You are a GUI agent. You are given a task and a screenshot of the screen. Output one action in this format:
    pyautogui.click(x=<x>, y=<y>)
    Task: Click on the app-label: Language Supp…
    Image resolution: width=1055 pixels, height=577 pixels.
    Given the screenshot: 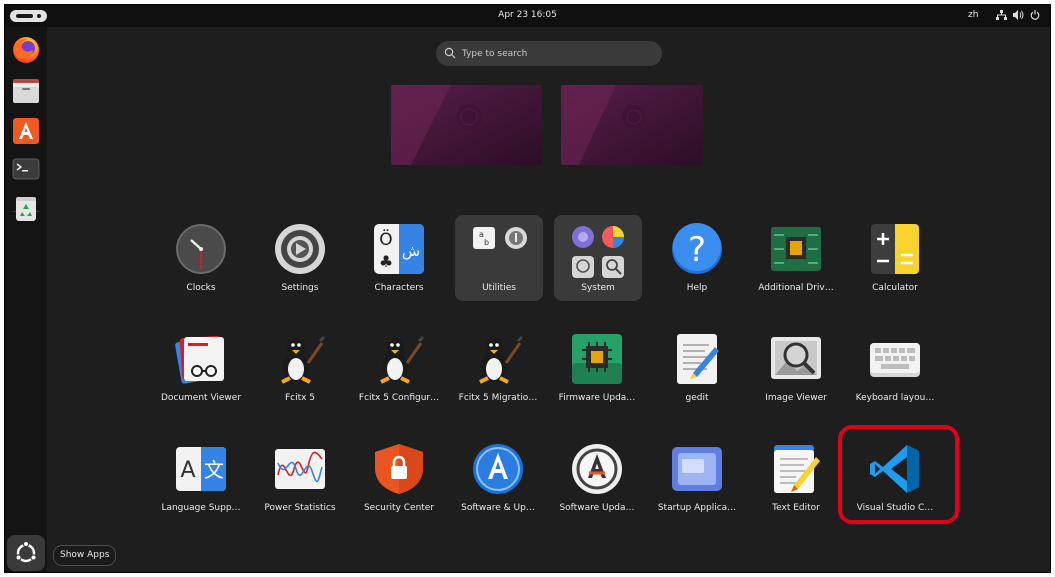 What is the action you would take?
    pyautogui.click(x=201, y=508)
    